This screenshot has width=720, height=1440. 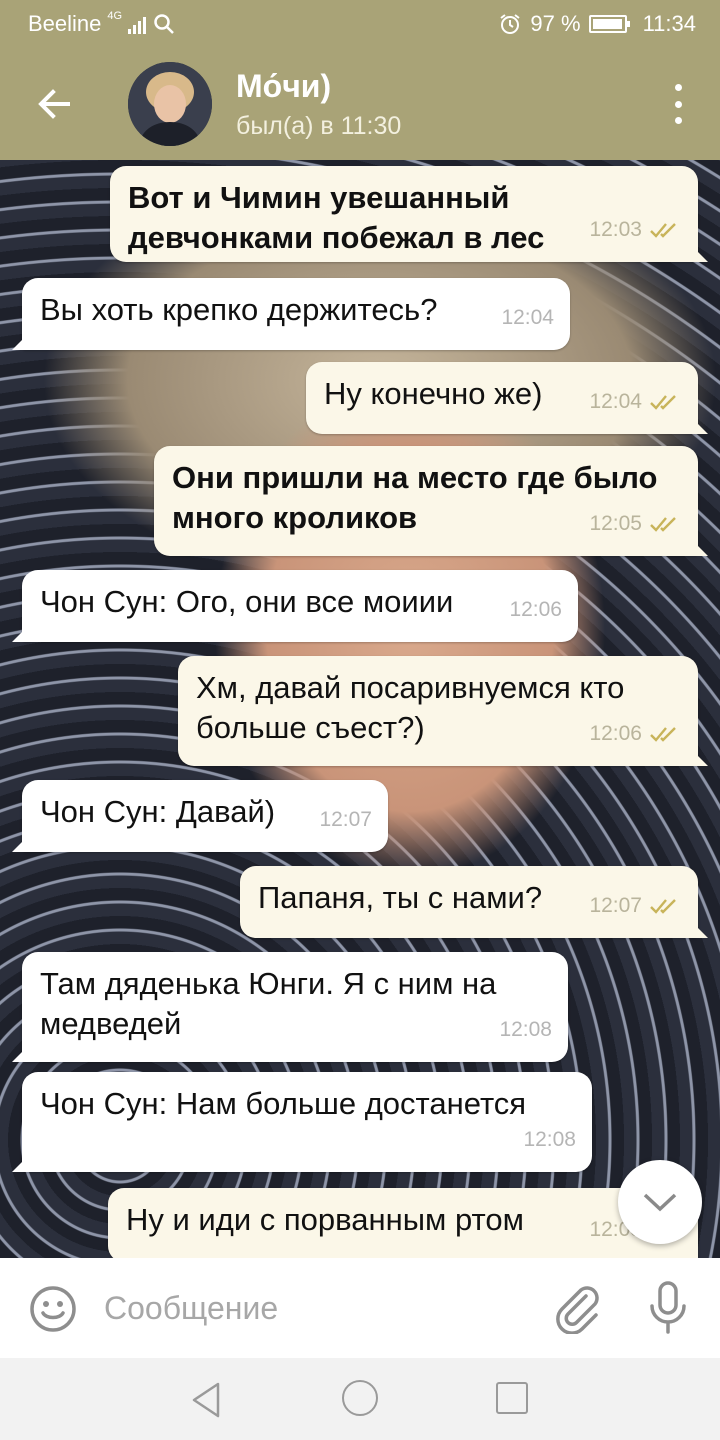 I want to click on message-bubble-incoming: Чон Сун: Давай) 12:07, so click(x=200, y=816).